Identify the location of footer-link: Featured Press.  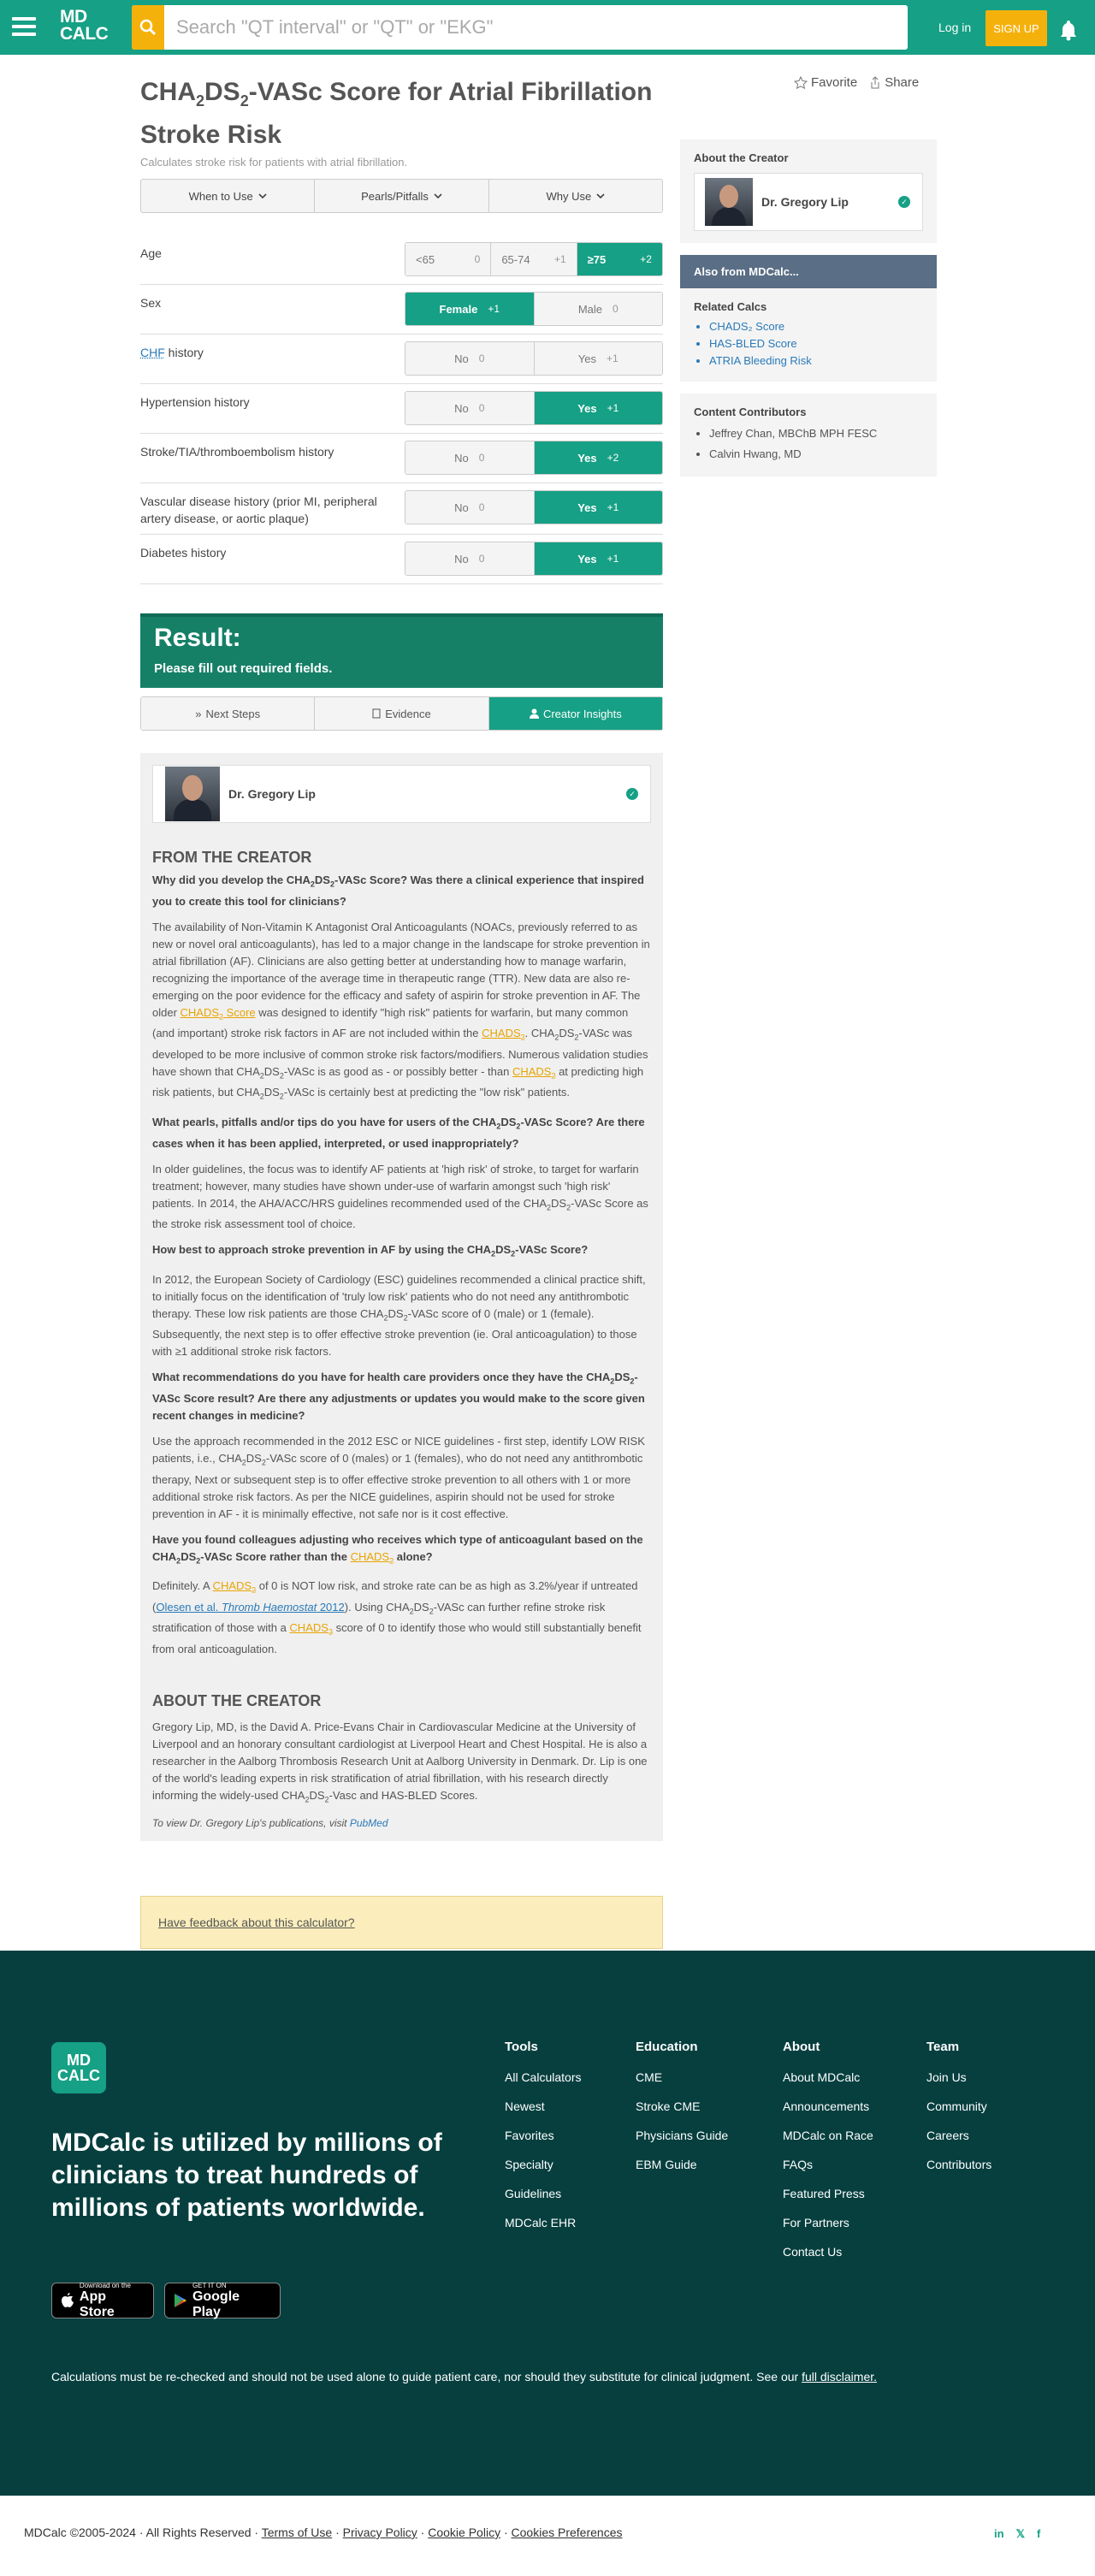
(828, 2193).